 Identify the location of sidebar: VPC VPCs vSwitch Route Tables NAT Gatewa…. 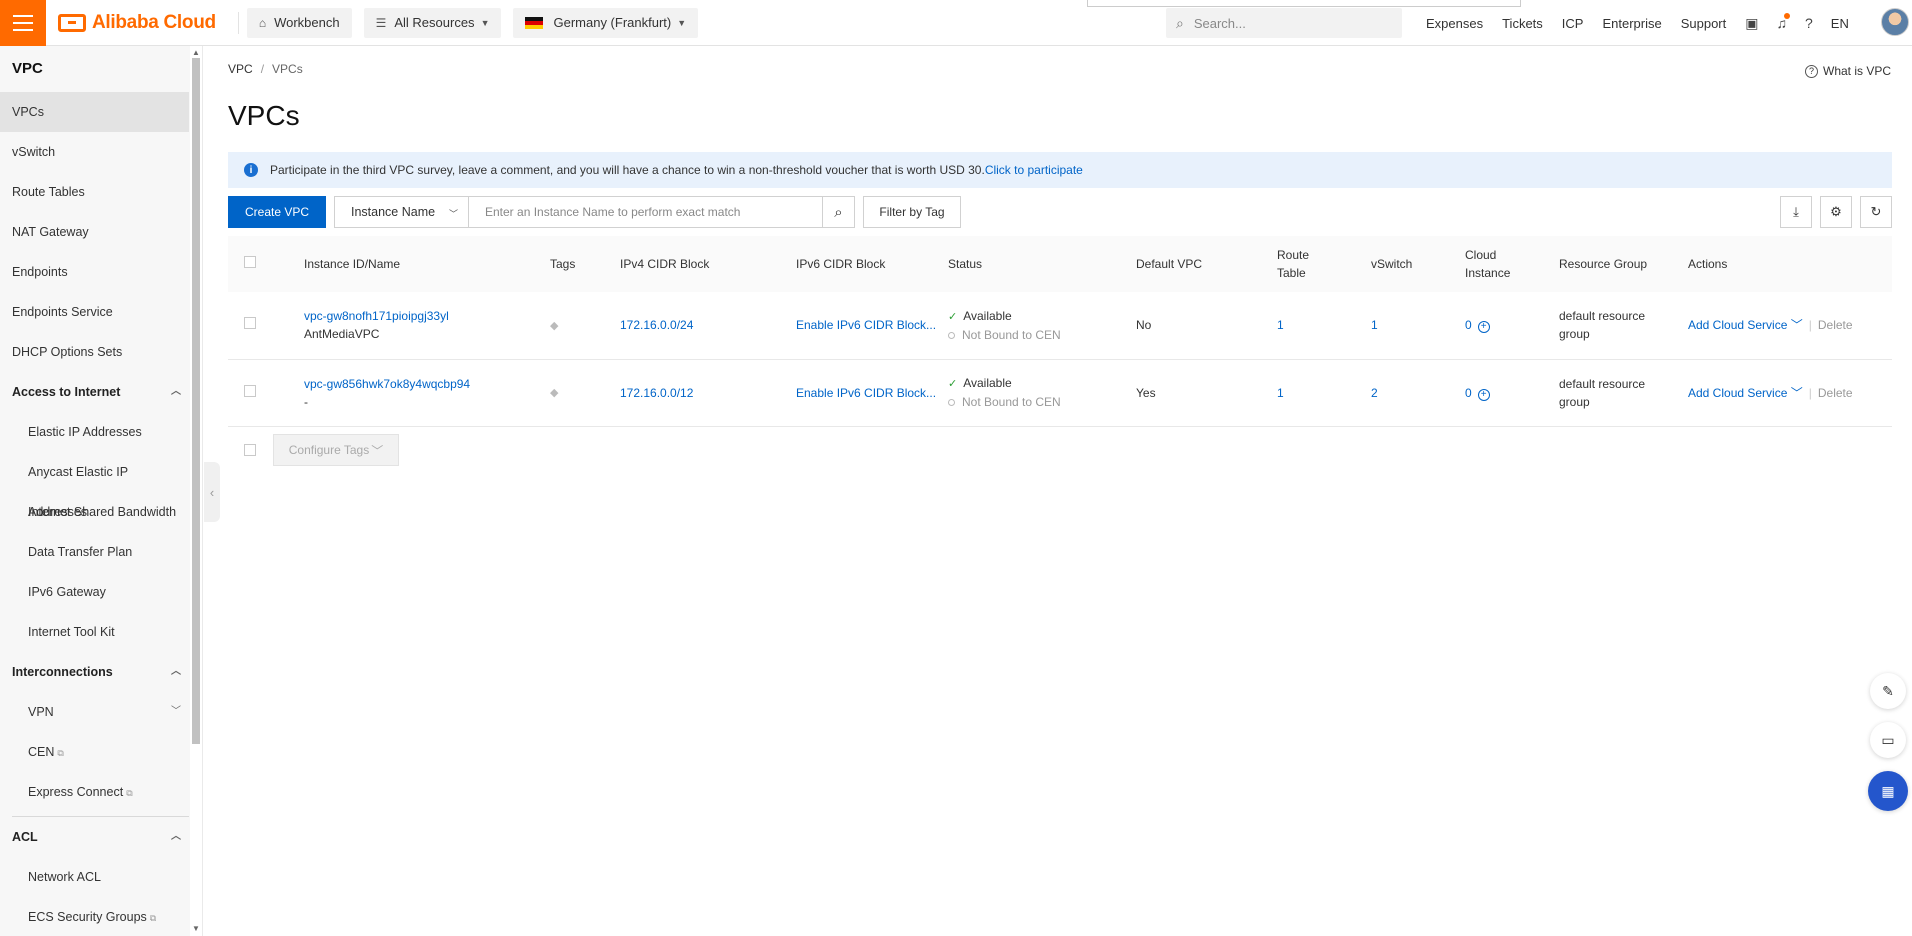
(95, 491).